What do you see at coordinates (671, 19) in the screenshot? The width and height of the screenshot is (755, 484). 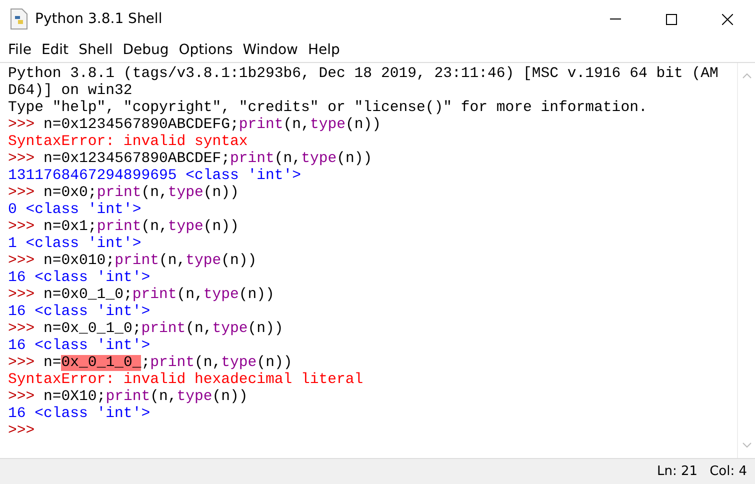 I see `maximize-icon` at bounding box center [671, 19].